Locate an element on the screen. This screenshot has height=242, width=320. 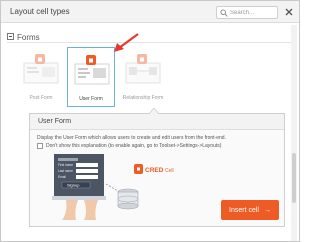
cell-card-relationship-form: Relationship Form is located at coordinates (143, 77).